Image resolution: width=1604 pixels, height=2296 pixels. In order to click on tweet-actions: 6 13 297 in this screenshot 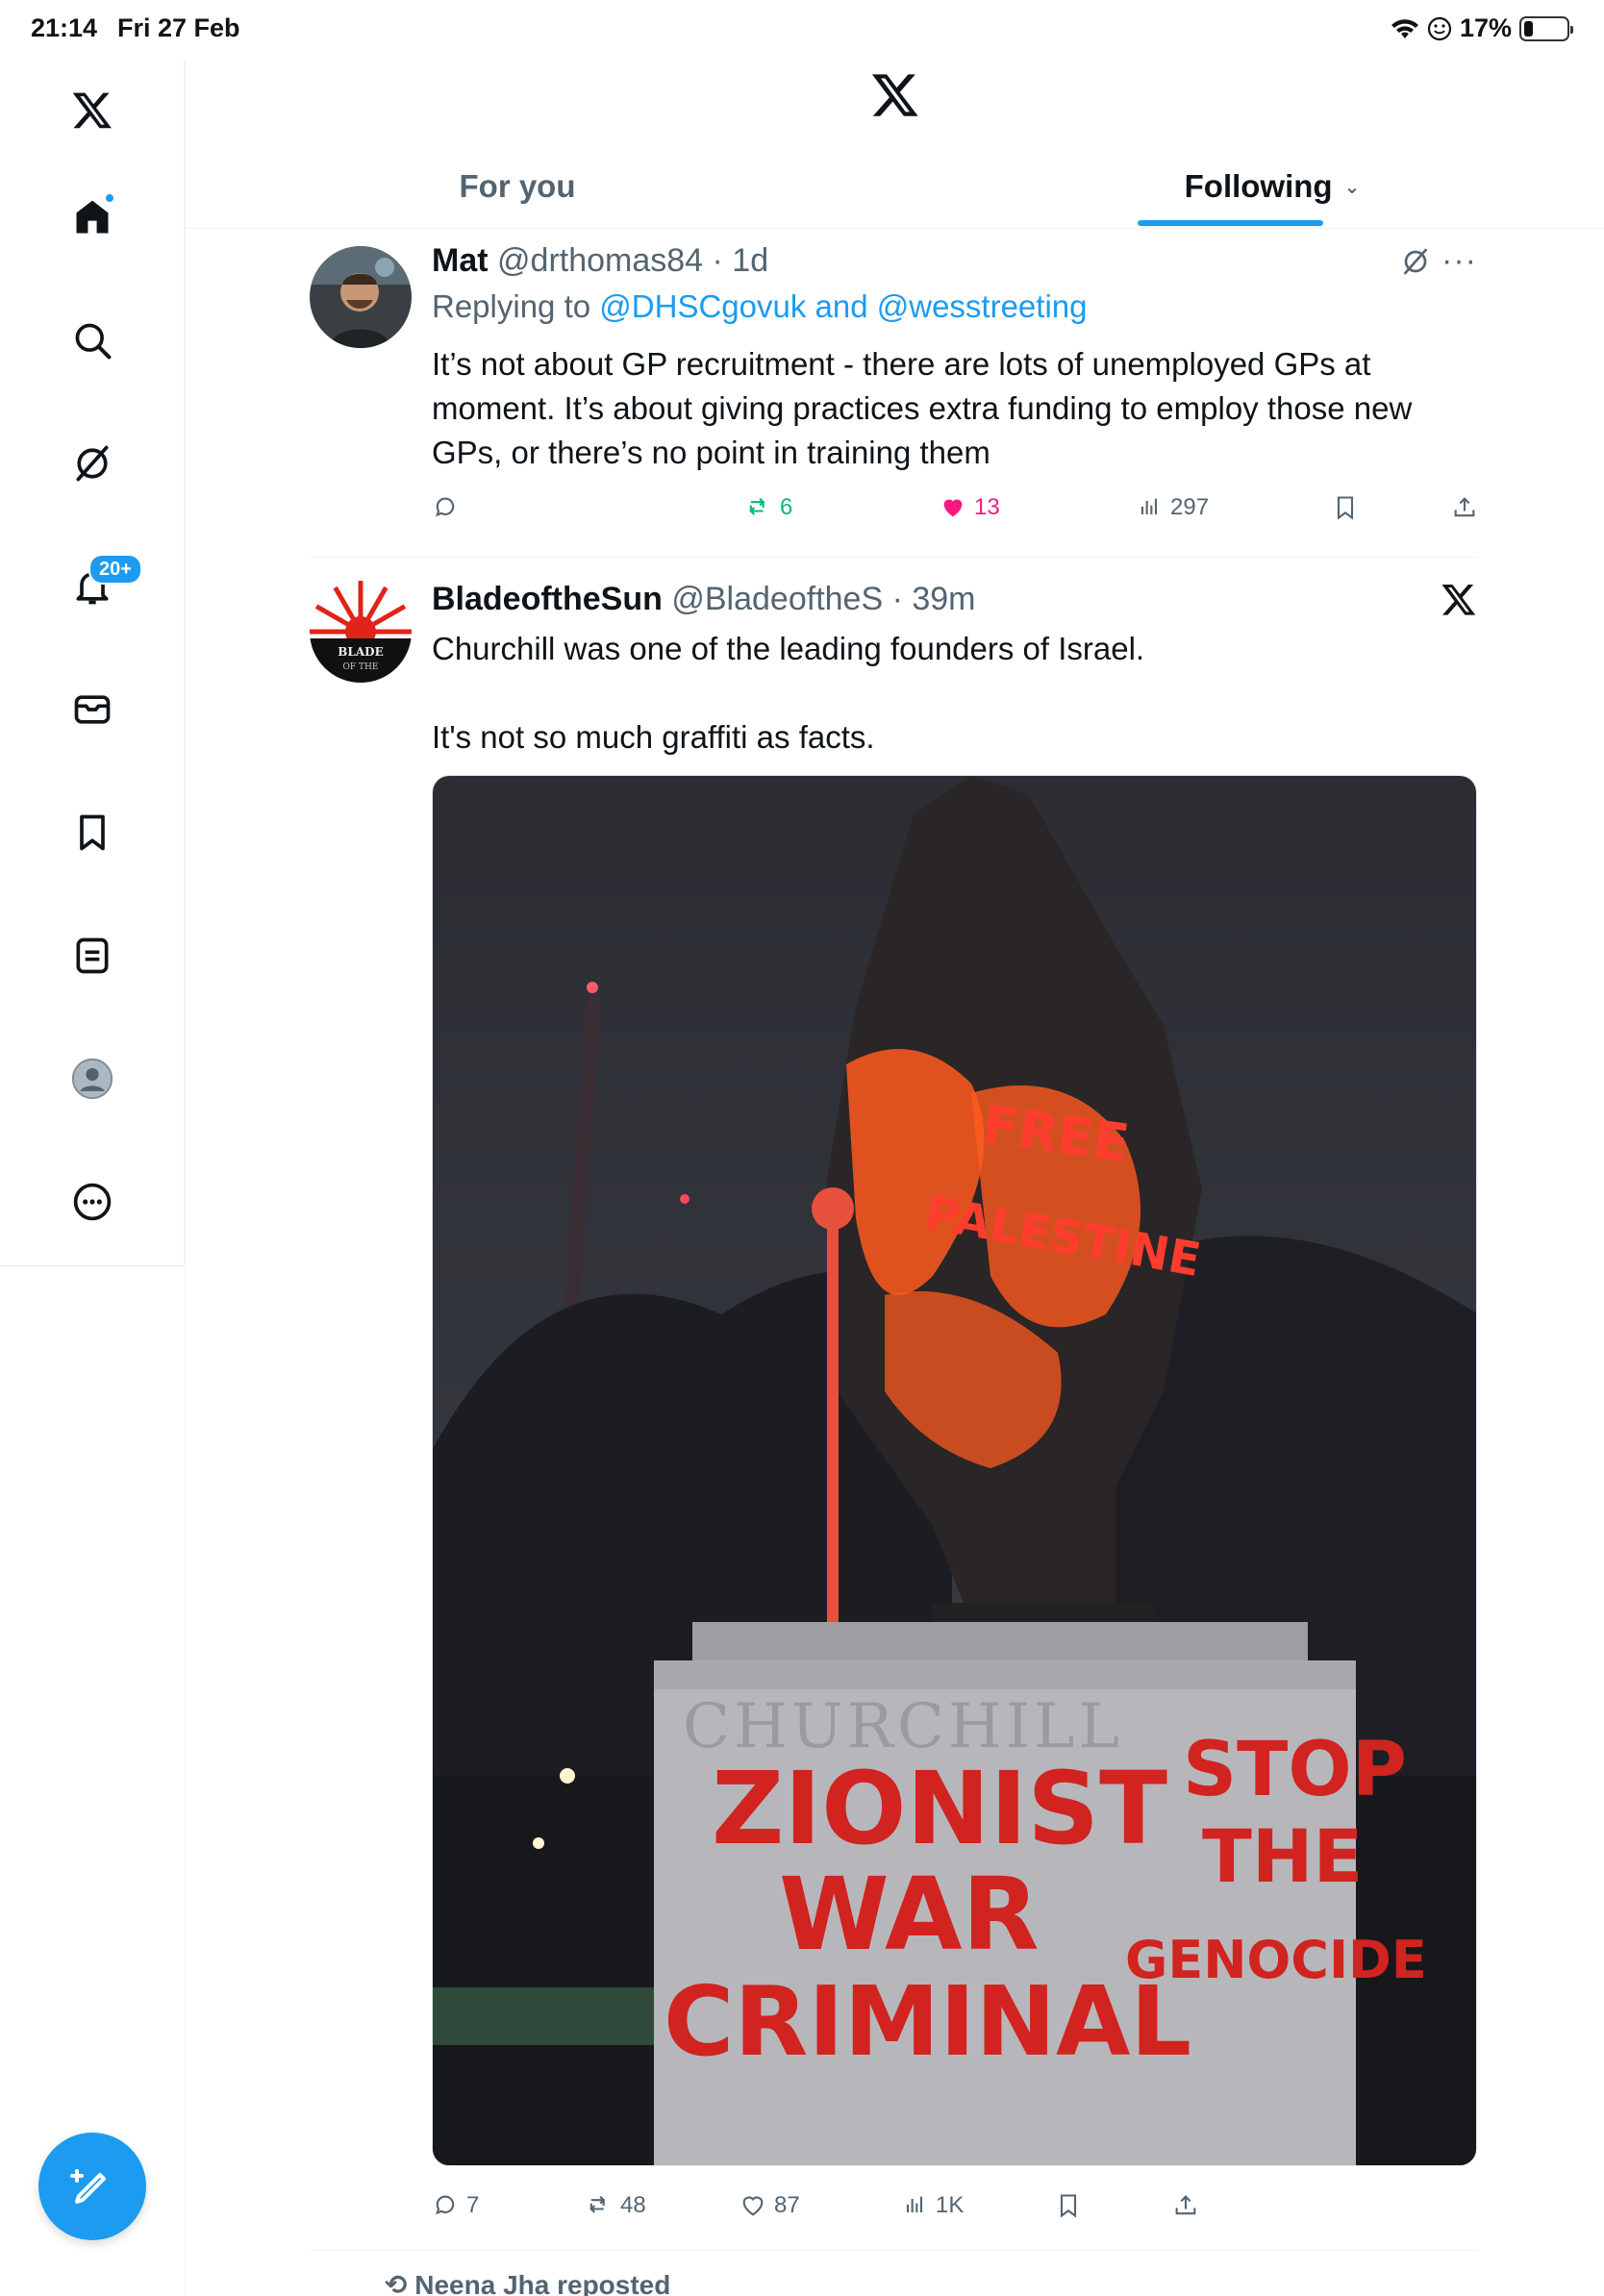, I will do `click(953, 513)`.